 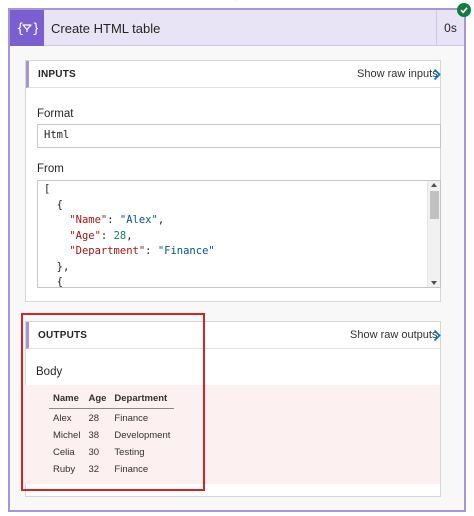 I want to click on highlight-annotation, so click(x=113, y=402).